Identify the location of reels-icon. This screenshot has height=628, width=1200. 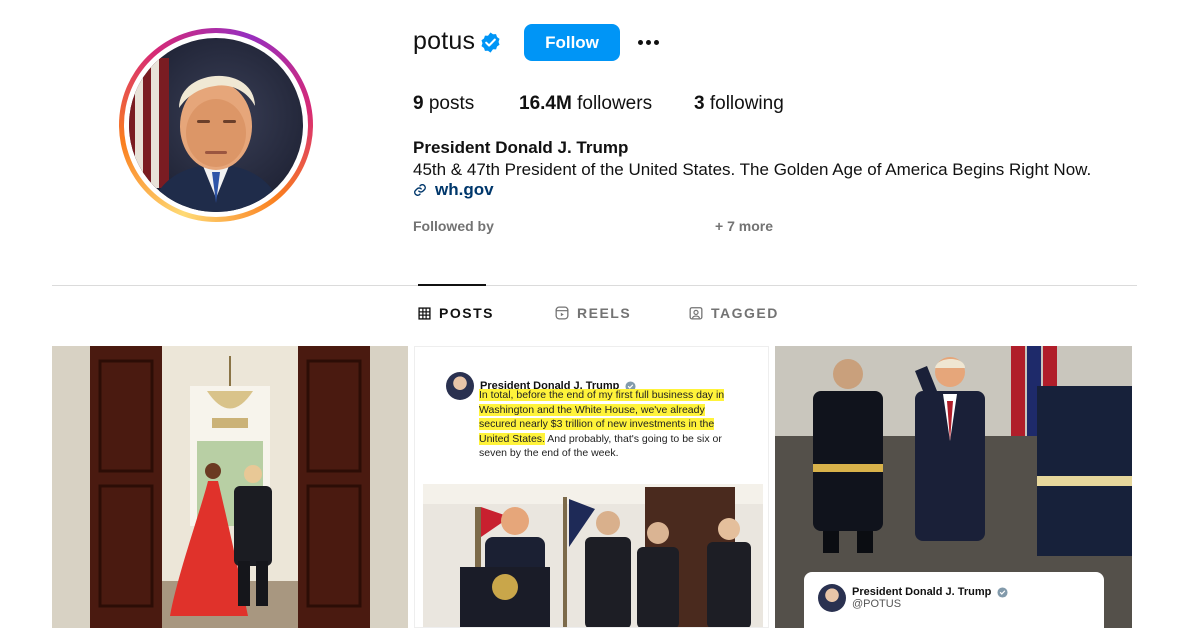
(562, 313).